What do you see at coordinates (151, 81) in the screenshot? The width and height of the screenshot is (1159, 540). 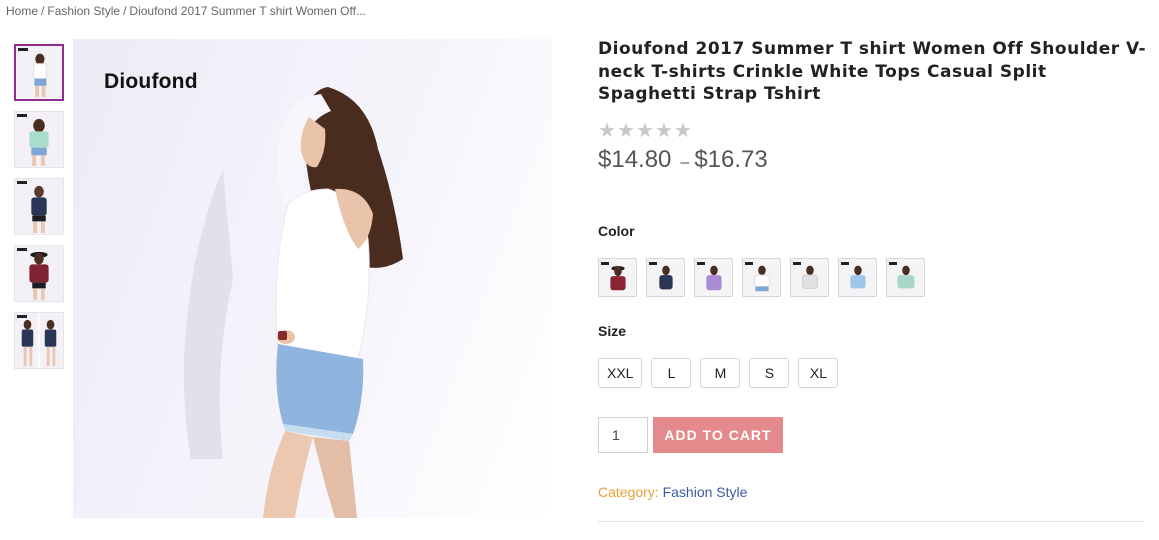 I see `brand-watermark: Dioufond` at bounding box center [151, 81].